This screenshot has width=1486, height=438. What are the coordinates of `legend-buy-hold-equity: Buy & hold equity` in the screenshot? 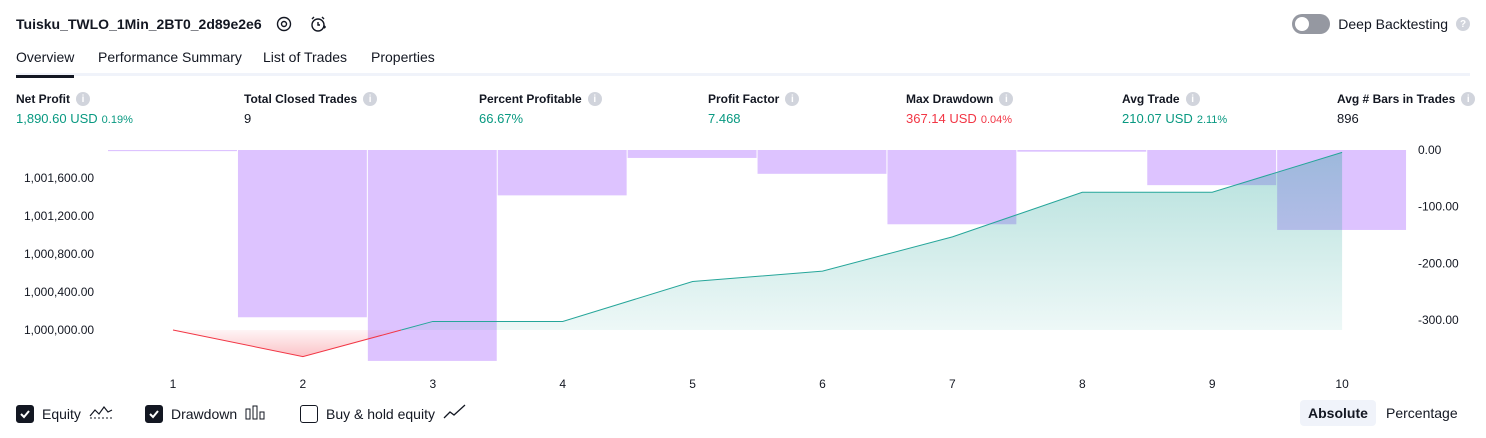 It's located at (383, 413).